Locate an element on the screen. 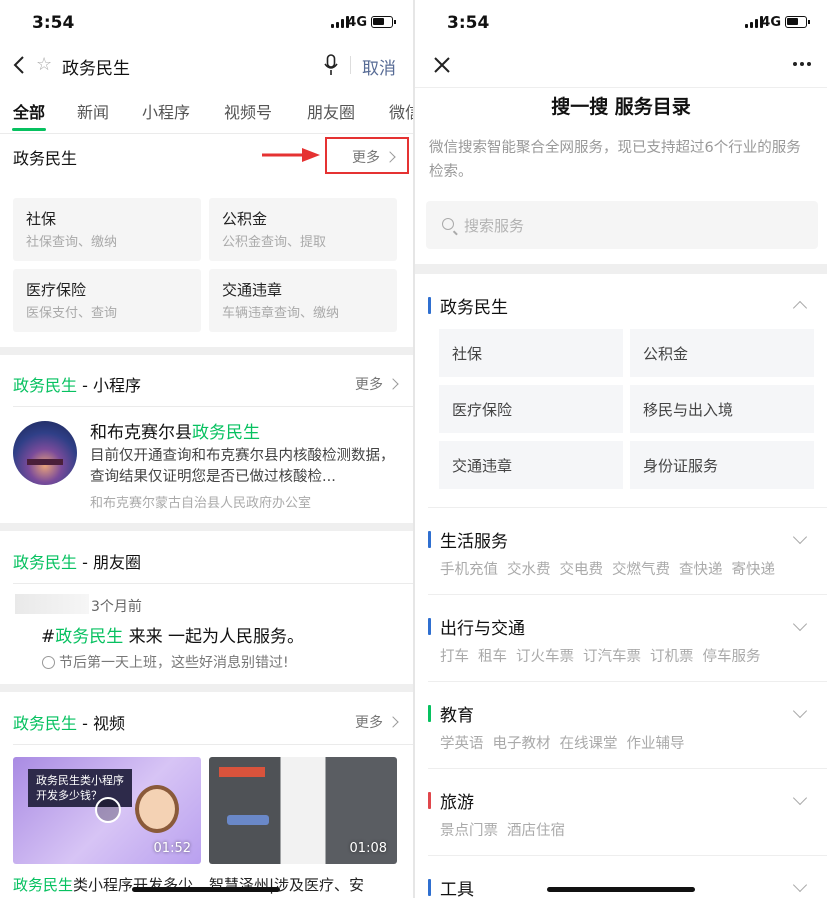 This screenshot has height=898, width=827. tab-news: 新闻 is located at coordinates (93, 111).